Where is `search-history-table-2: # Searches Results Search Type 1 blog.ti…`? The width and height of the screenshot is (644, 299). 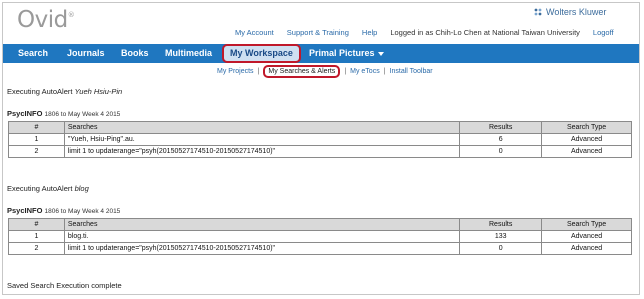 search-history-table-2: # Searches Results Search Type 1 blog.ti… is located at coordinates (320, 236).